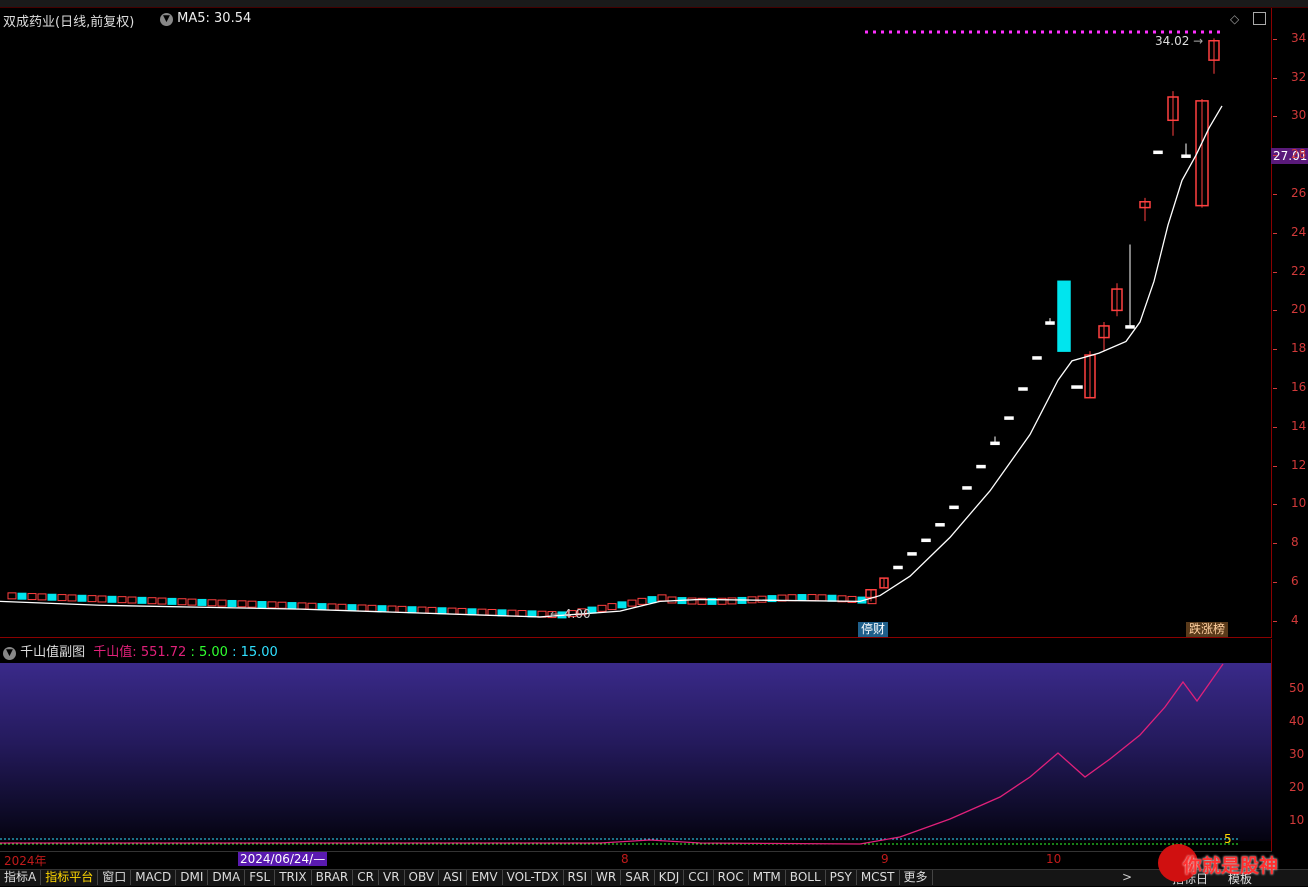 The height and width of the screenshot is (887, 1308). I want to click on price-tick-8: 8, so click(1295, 542).